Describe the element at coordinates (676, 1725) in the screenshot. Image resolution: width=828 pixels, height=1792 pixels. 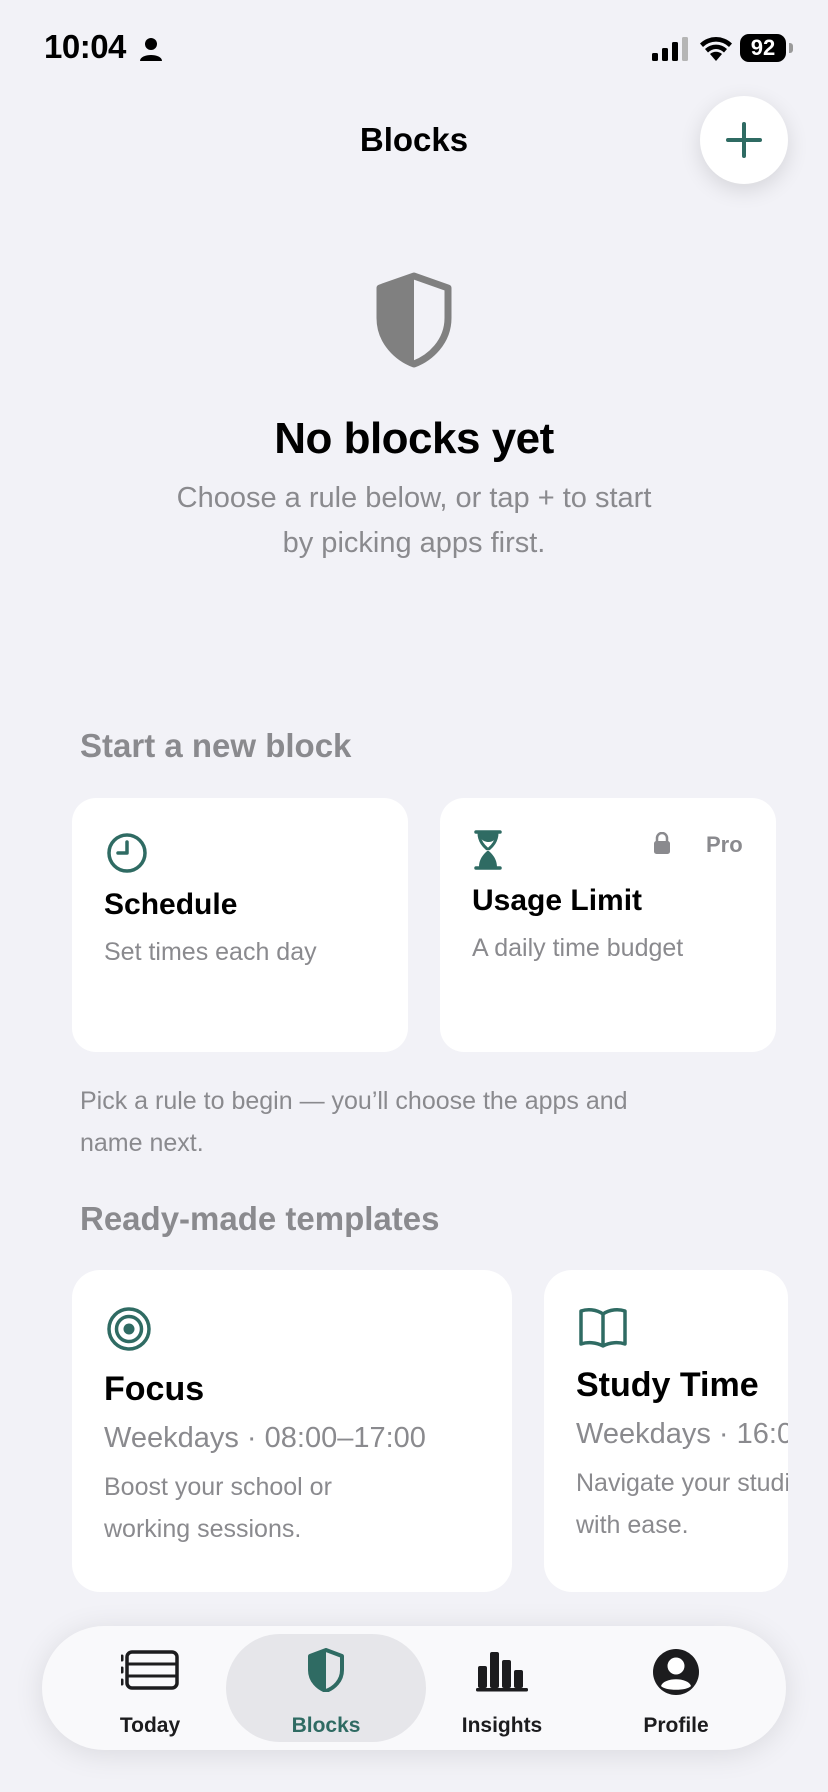
I see `tab-label: Profile` at that location.